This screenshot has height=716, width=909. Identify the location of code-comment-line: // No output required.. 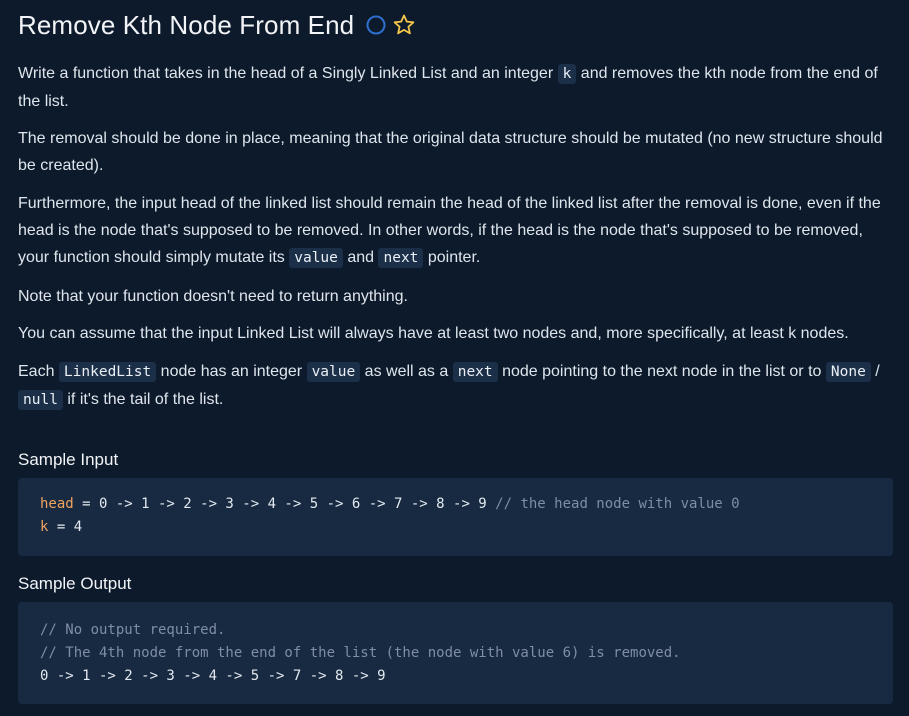
(133, 630).